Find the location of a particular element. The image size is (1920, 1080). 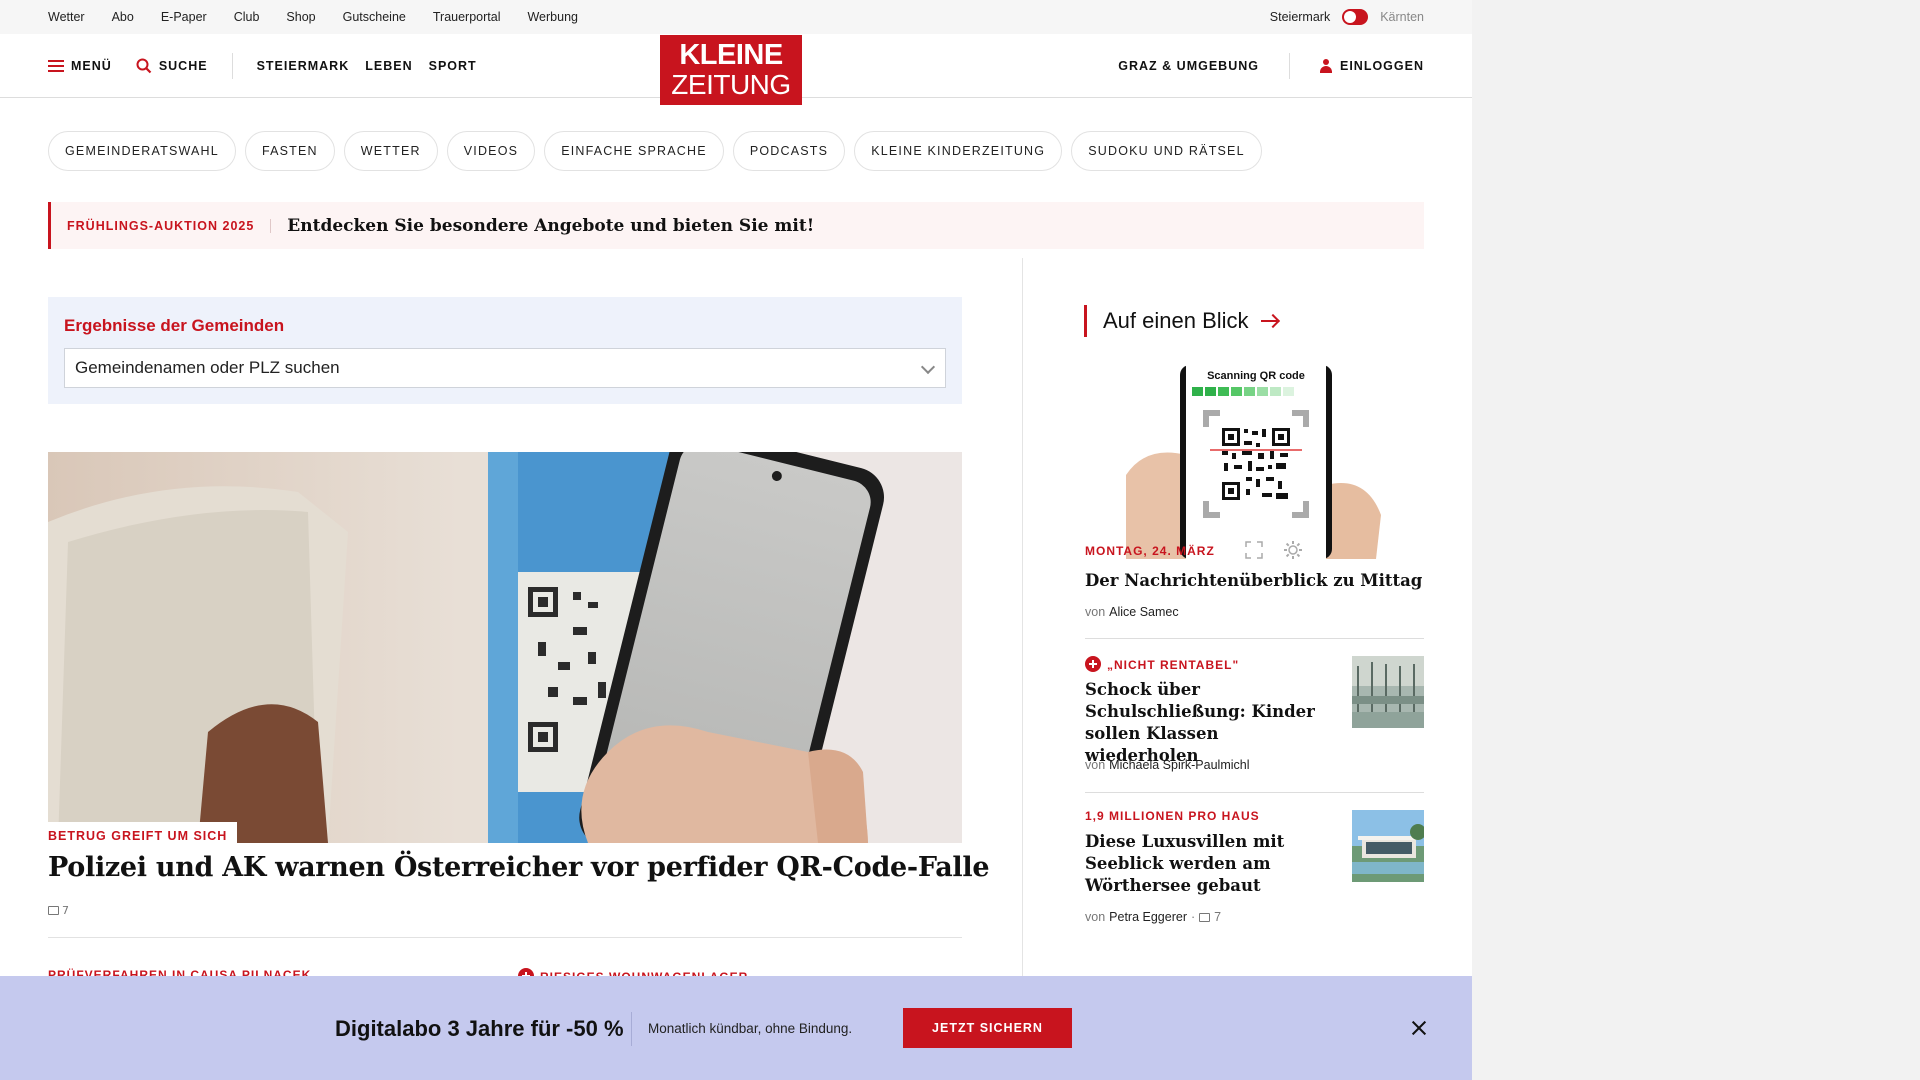

sidebar-article-author: von Michaela Spirk-Paulmichl is located at coordinates (1167, 765).